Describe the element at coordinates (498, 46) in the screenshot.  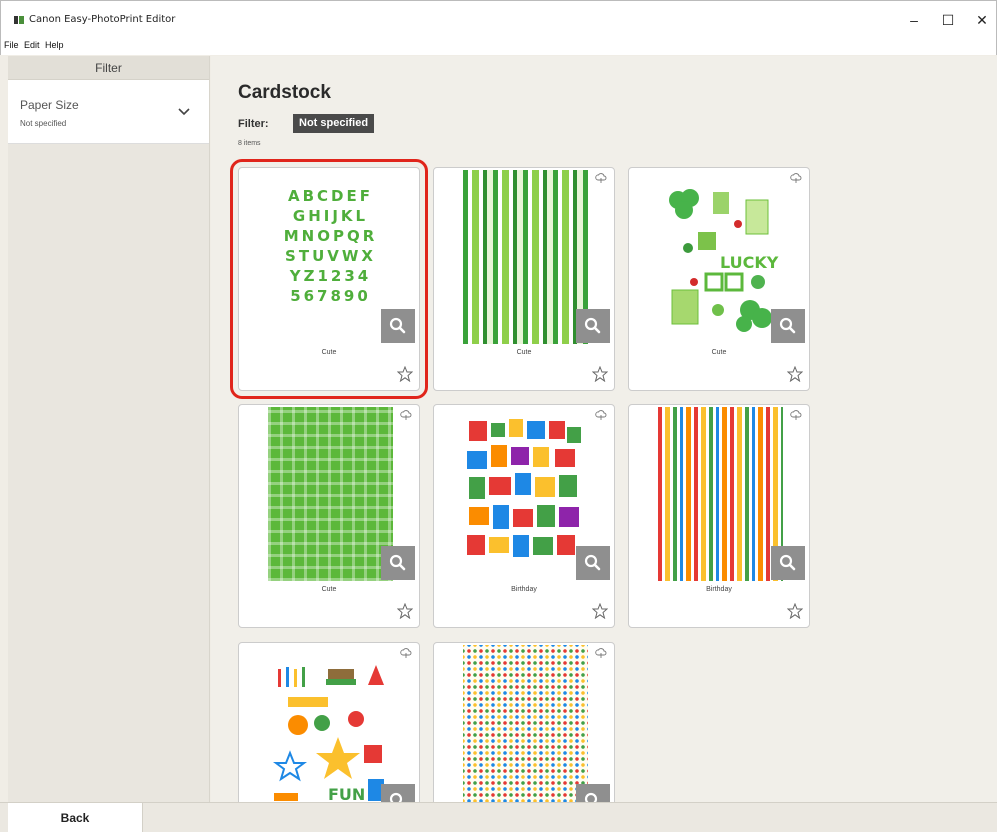
I see `menu-bar: File Edit Help` at that location.